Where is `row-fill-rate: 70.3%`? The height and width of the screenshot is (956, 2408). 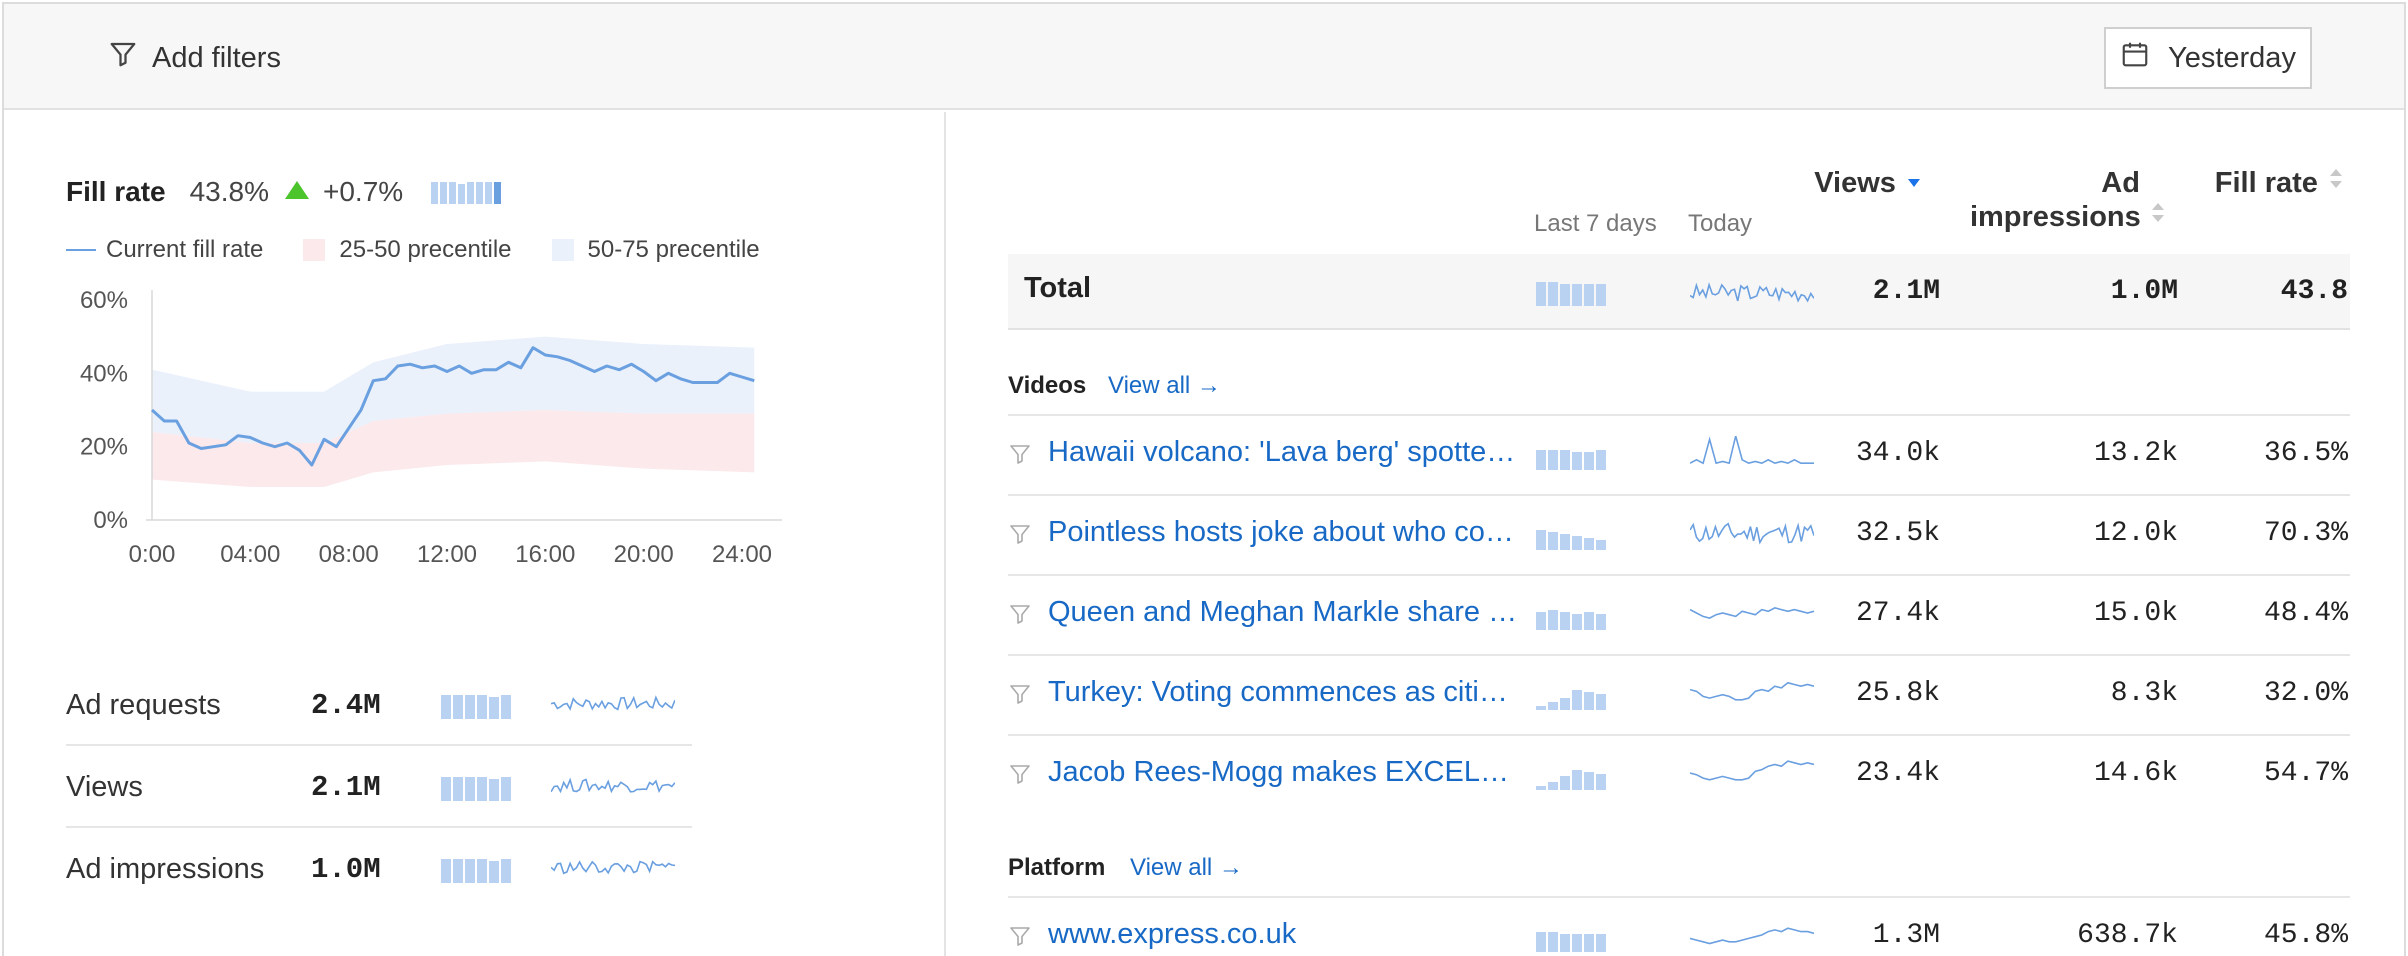
row-fill-rate: 70.3% is located at coordinates (2305, 533).